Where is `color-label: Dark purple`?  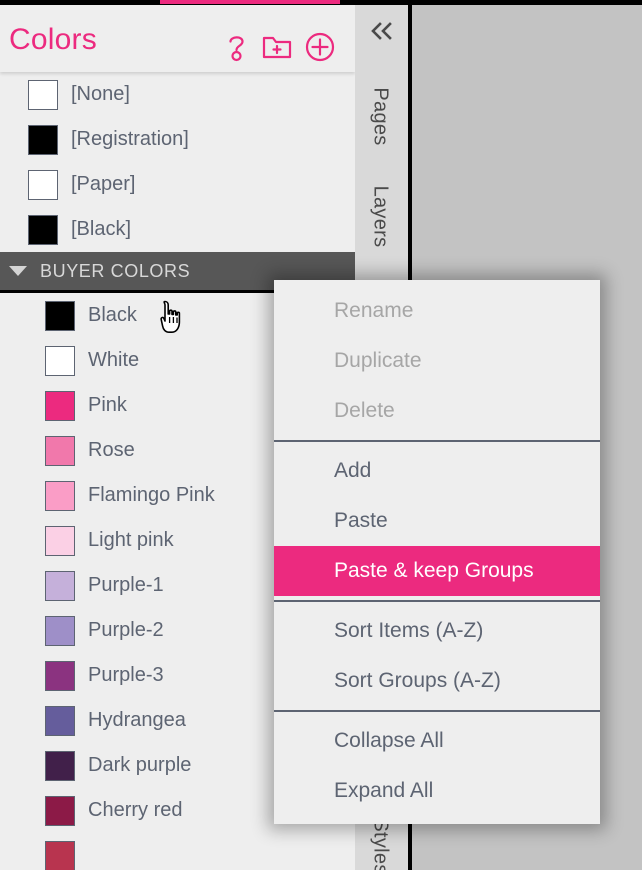 color-label: Dark purple is located at coordinates (140, 765).